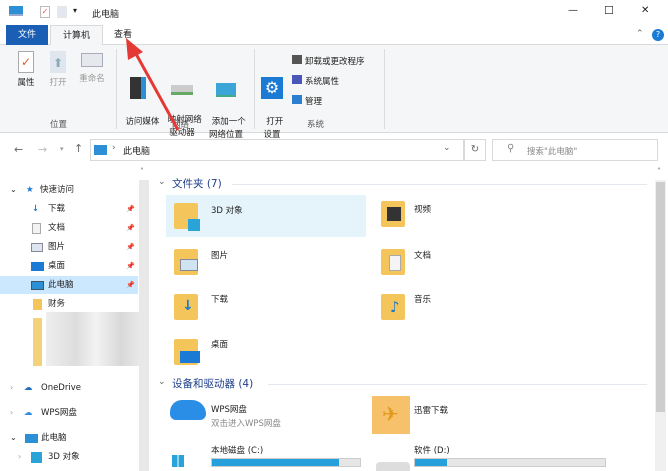  I want to click on annotation-arrow, so click(153, 84).